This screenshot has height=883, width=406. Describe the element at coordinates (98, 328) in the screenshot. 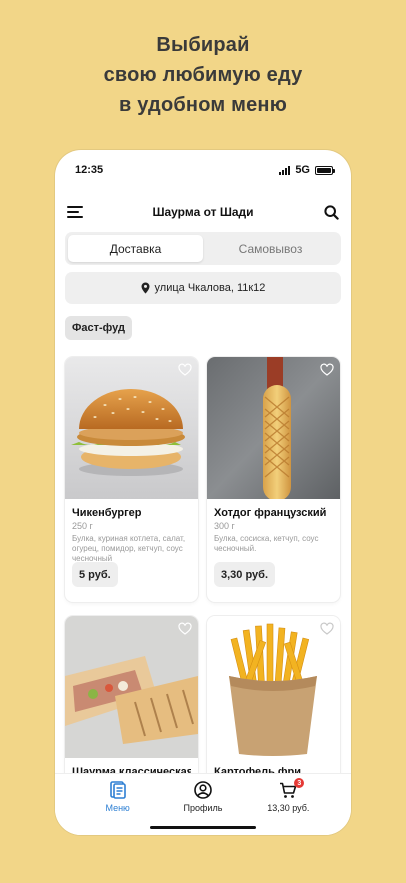

I see `category-chip: Фаст-фуд` at that location.